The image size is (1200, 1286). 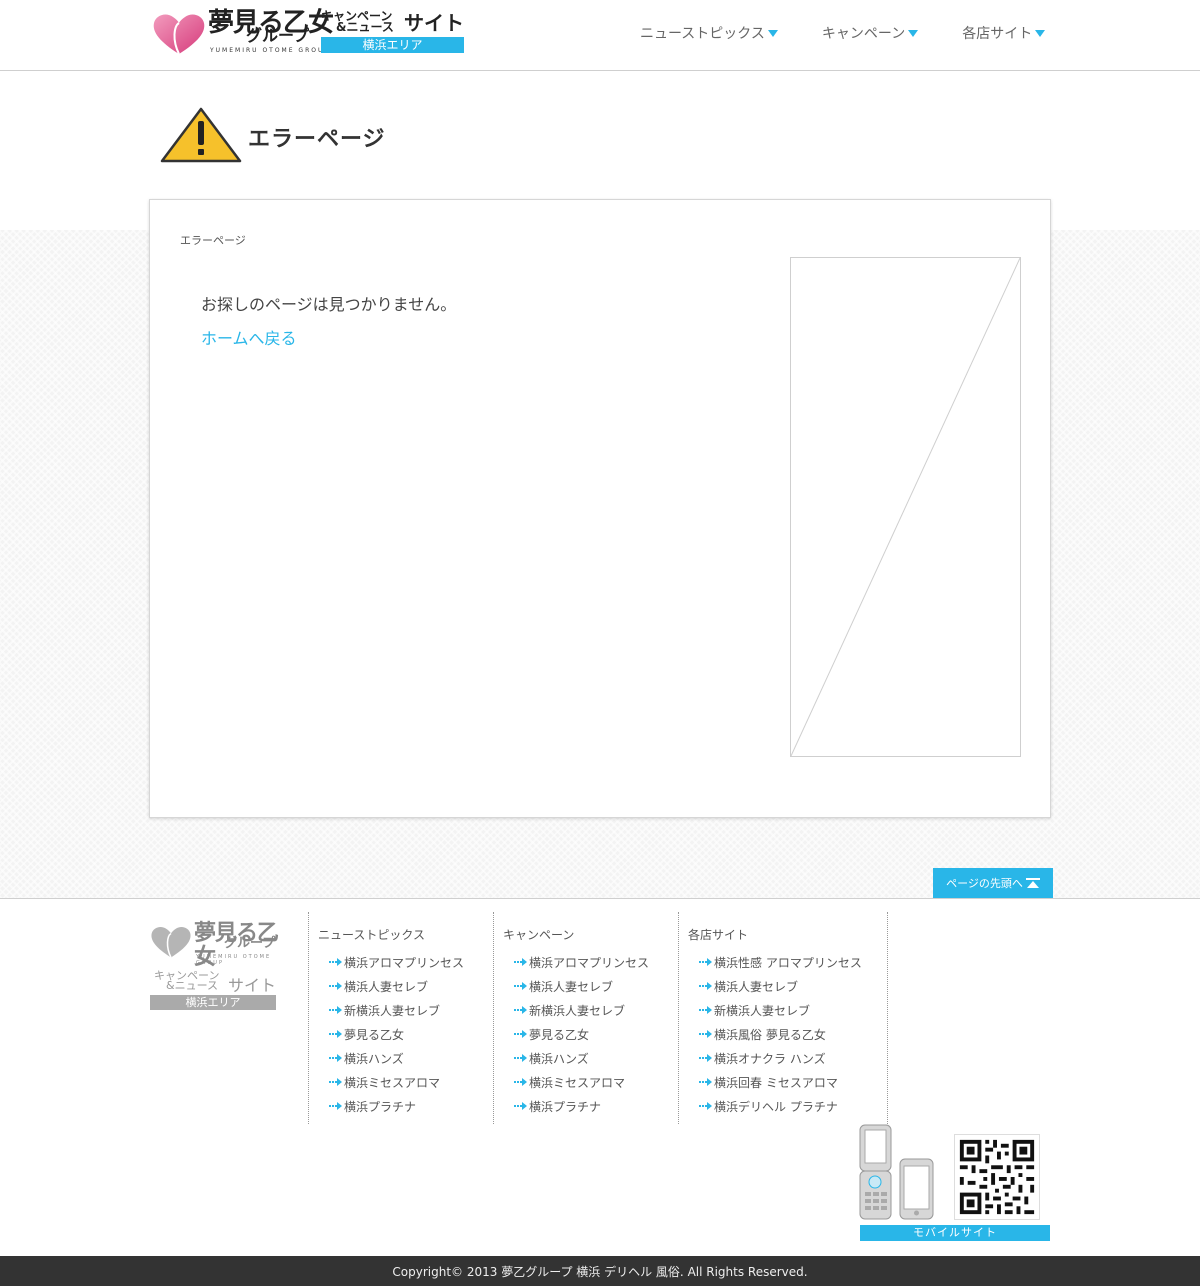 What do you see at coordinates (770, 1058) in the screenshot?
I see `footer-link-label: 横浜オナクラ ハンズ` at bounding box center [770, 1058].